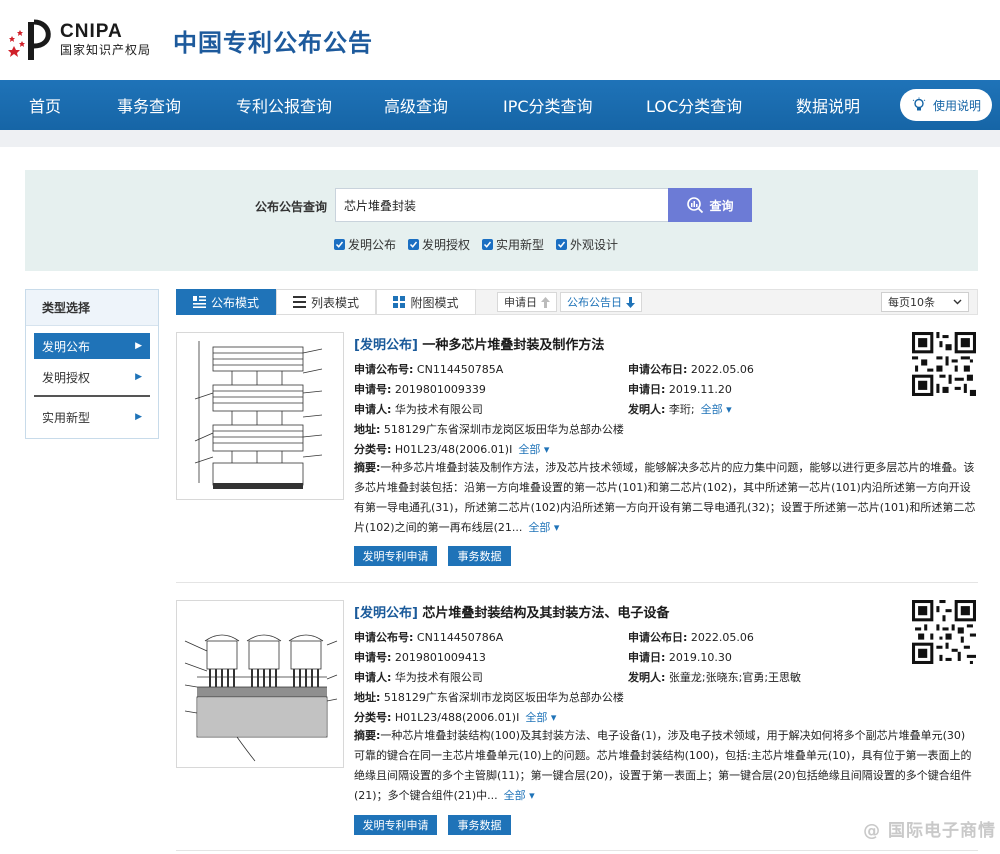 Image resolution: width=1000 pixels, height=854 pixels. What do you see at coordinates (434, 302) in the screenshot?
I see `mode-label: 附图模式` at bounding box center [434, 302].